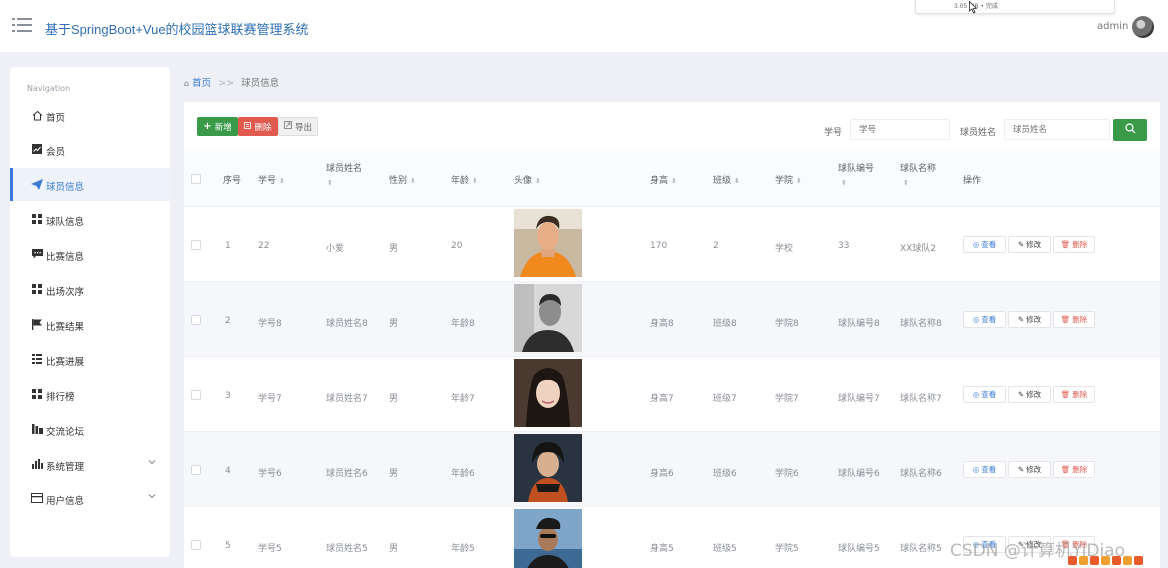 Image resolution: width=1168 pixels, height=568 pixels. I want to click on trash-icon: 🗑, so click(1065, 394).